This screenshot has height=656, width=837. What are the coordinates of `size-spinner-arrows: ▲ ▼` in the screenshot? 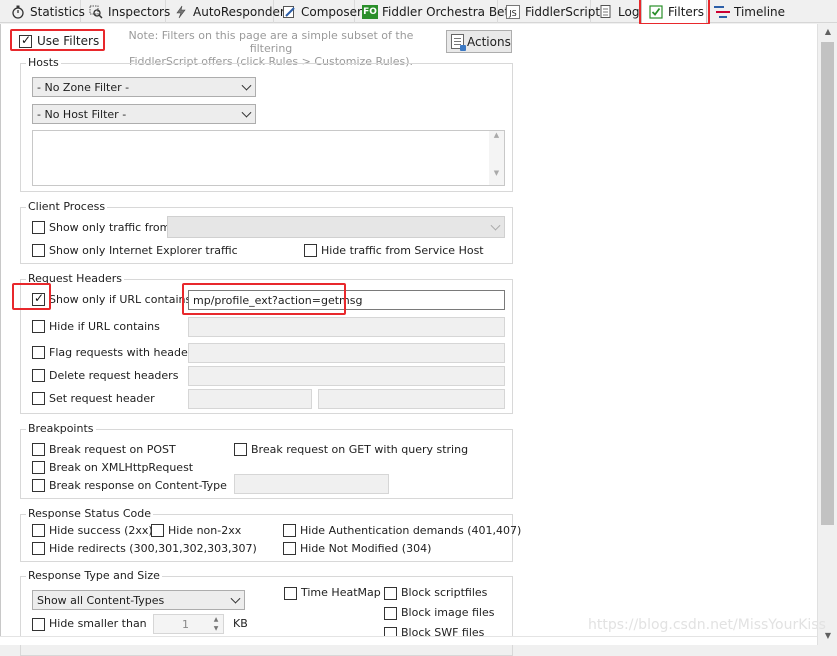 It's located at (216, 624).